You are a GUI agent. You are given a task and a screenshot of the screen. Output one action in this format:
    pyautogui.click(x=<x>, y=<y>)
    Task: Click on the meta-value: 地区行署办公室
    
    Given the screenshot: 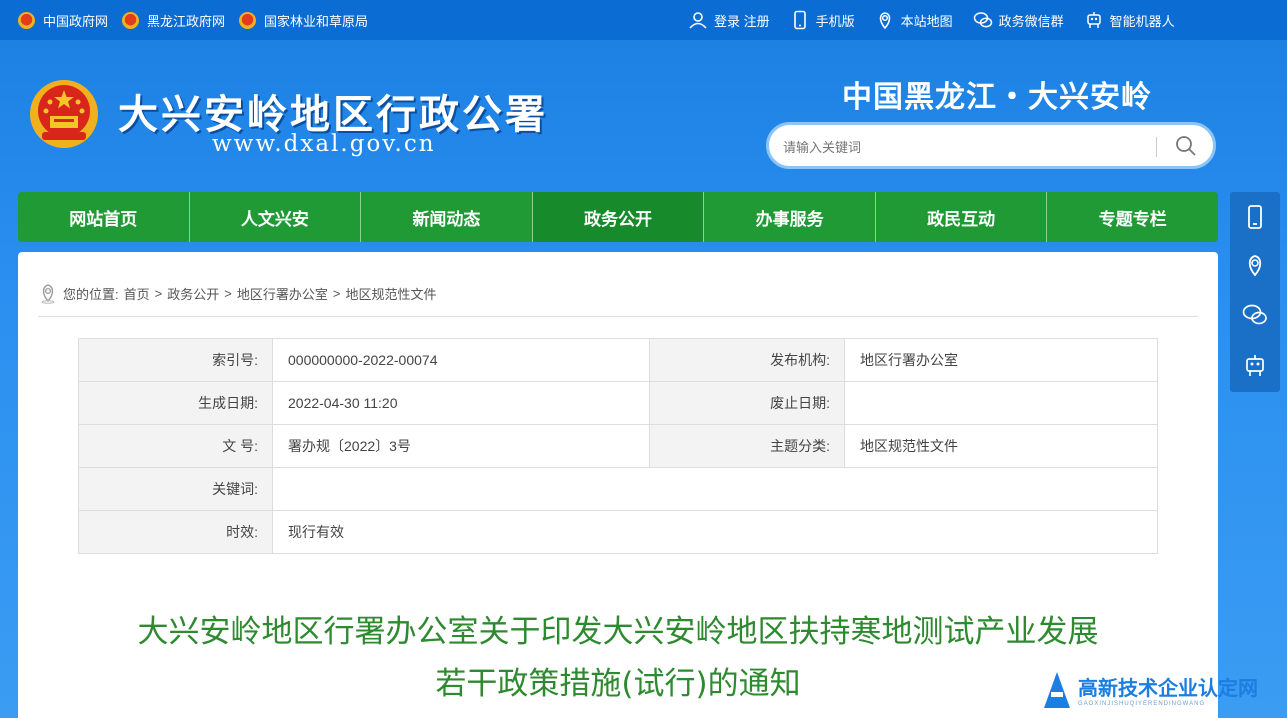 What is the action you would take?
    pyautogui.click(x=1001, y=360)
    